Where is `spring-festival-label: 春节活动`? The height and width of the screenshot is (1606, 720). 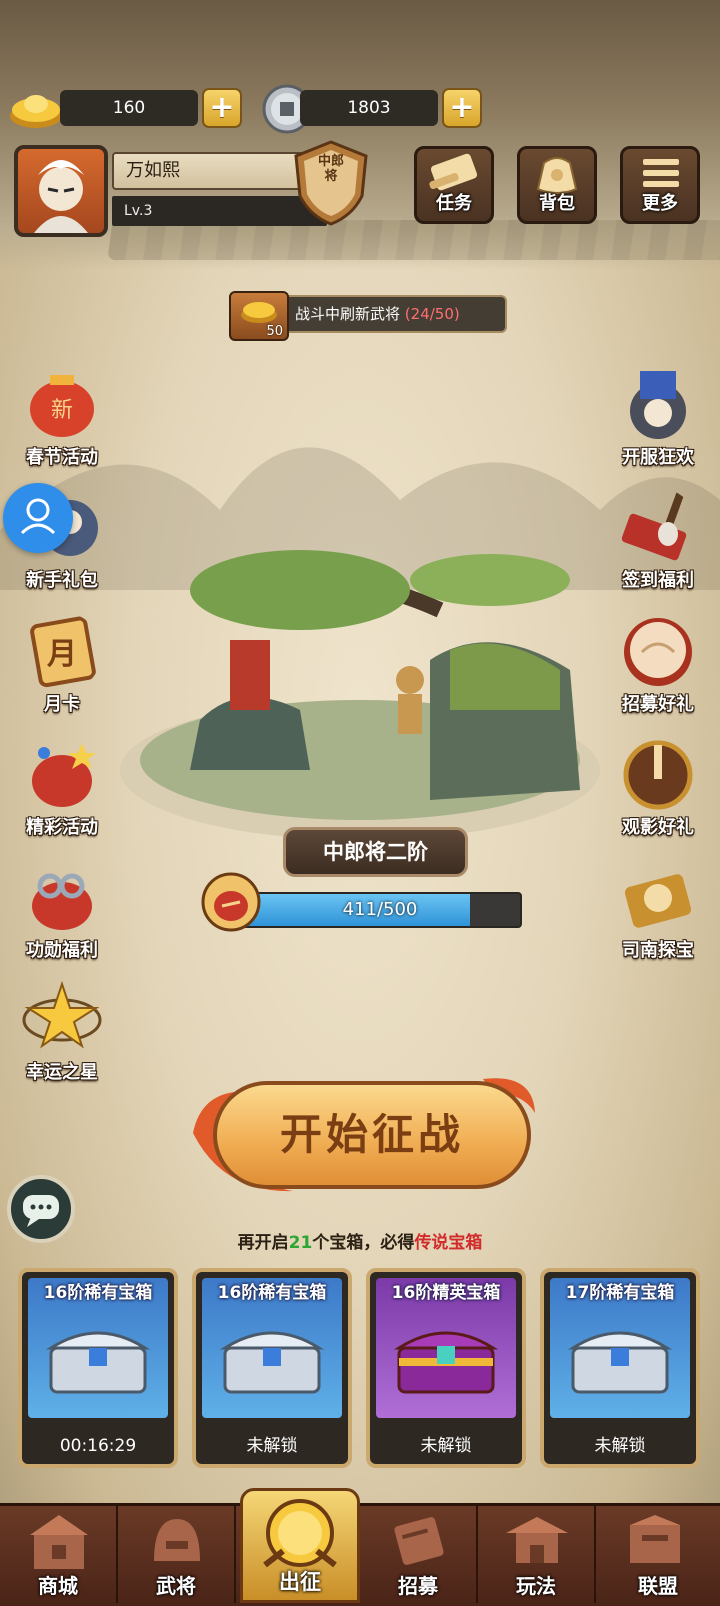 spring-festival-label: 春节活动 is located at coordinates (62, 457).